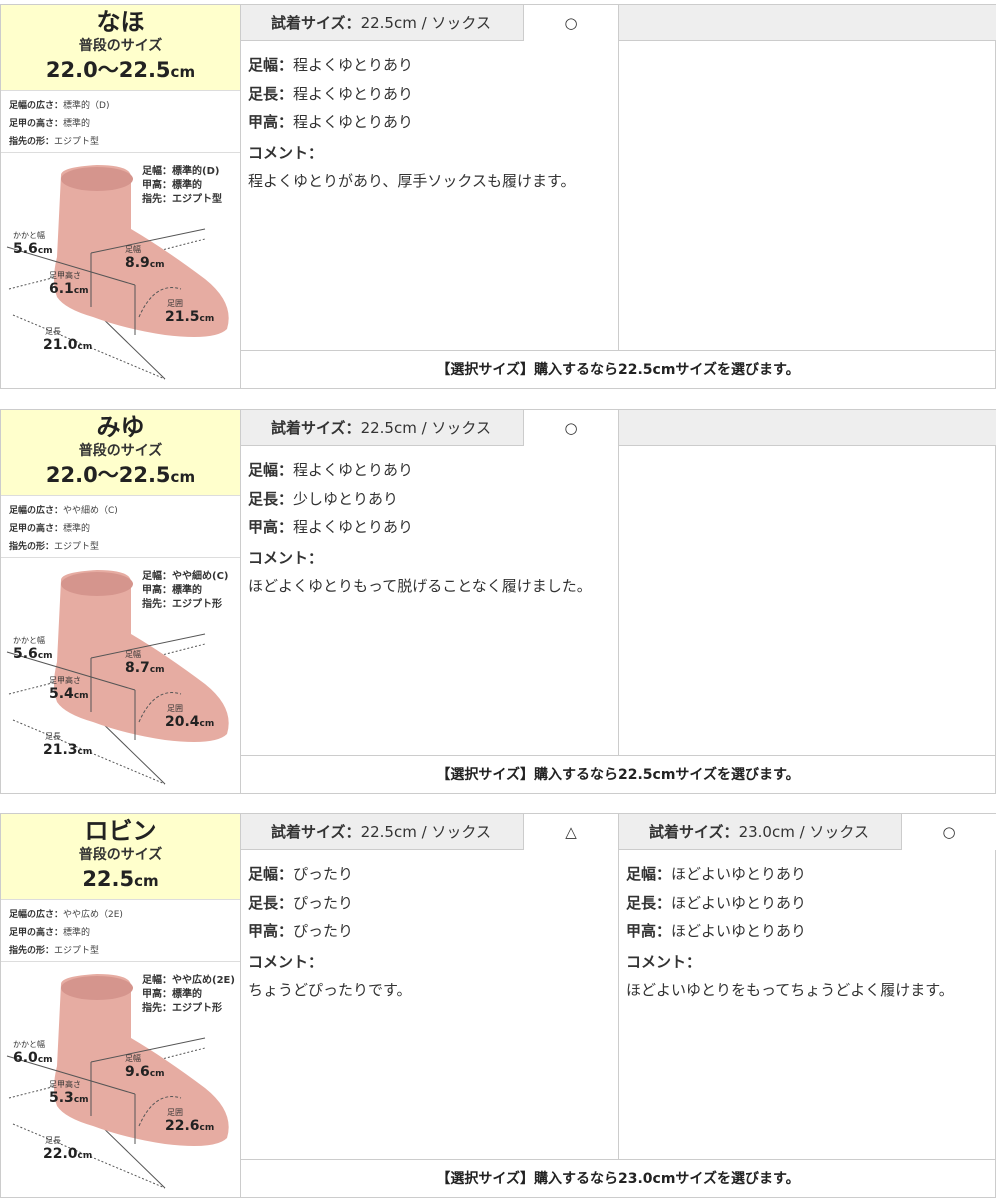 Image resolution: width=1000 pixels, height=1200 pixels. What do you see at coordinates (121, 124) in the screenshot?
I see `foot-attribute: 足甲の高さ：標準的` at bounding box center [121, 124].